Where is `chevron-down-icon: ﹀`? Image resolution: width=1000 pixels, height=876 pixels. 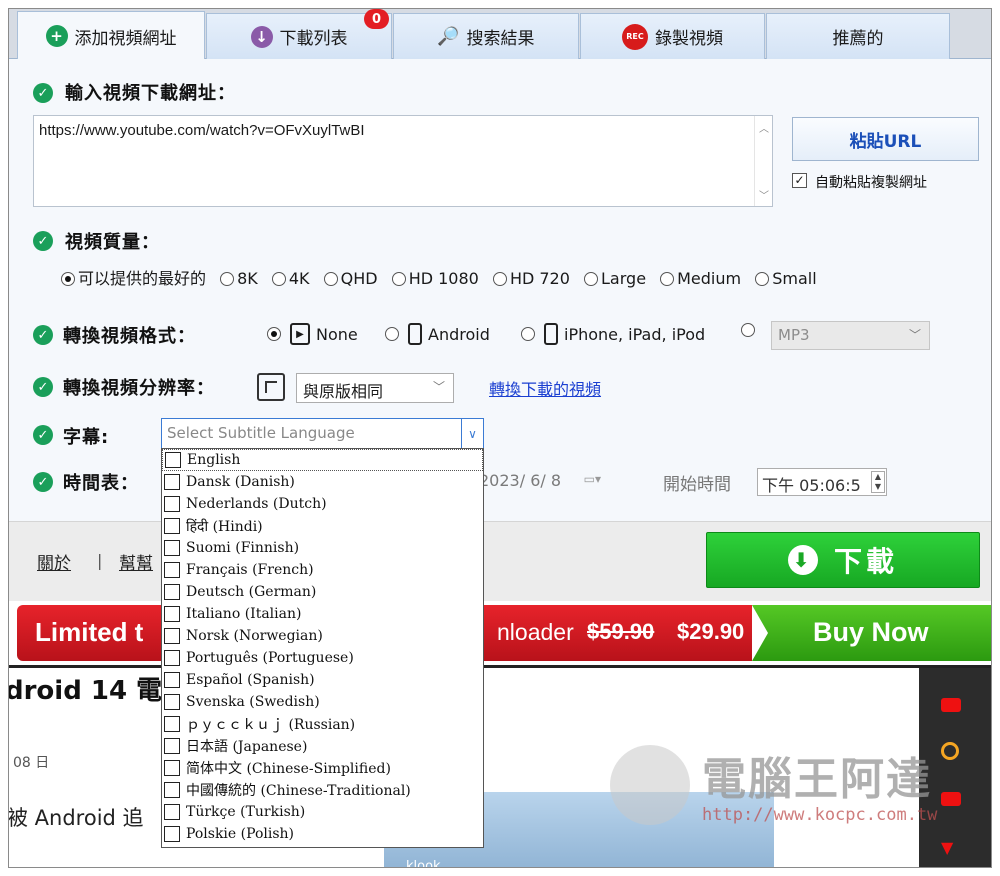
chevron-down-icon: ﹀ is located at coordinates (438, 387).